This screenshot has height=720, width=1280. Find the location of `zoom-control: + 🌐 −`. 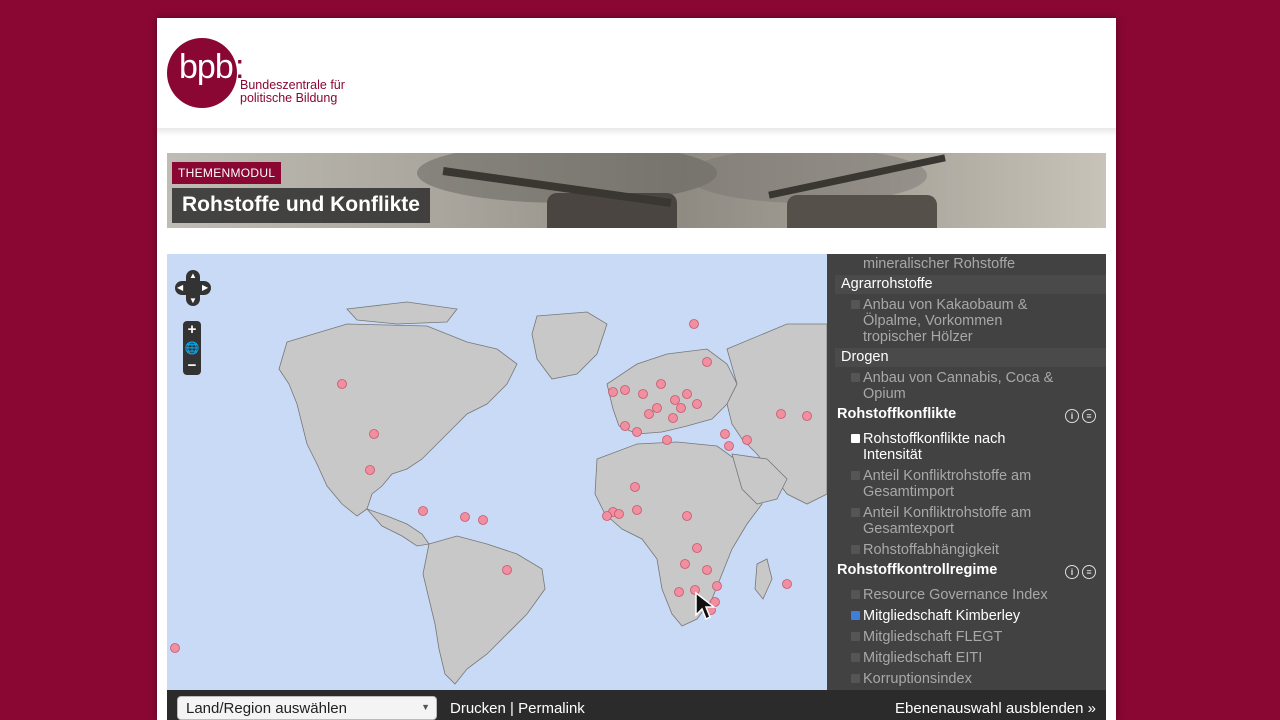

zoom-control: + 🌐 − is located at coordinates (192, 348).